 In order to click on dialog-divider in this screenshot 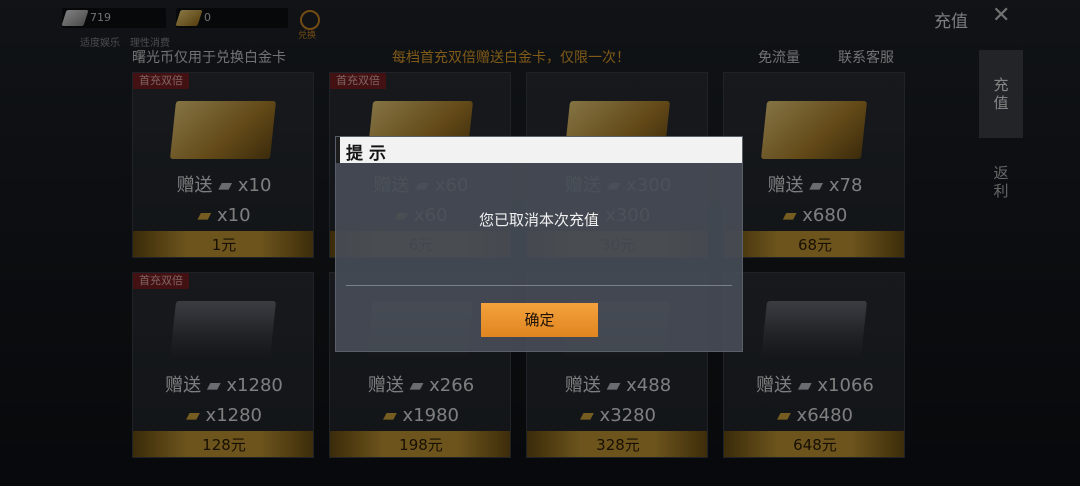, I will do `click(539, 285)`.